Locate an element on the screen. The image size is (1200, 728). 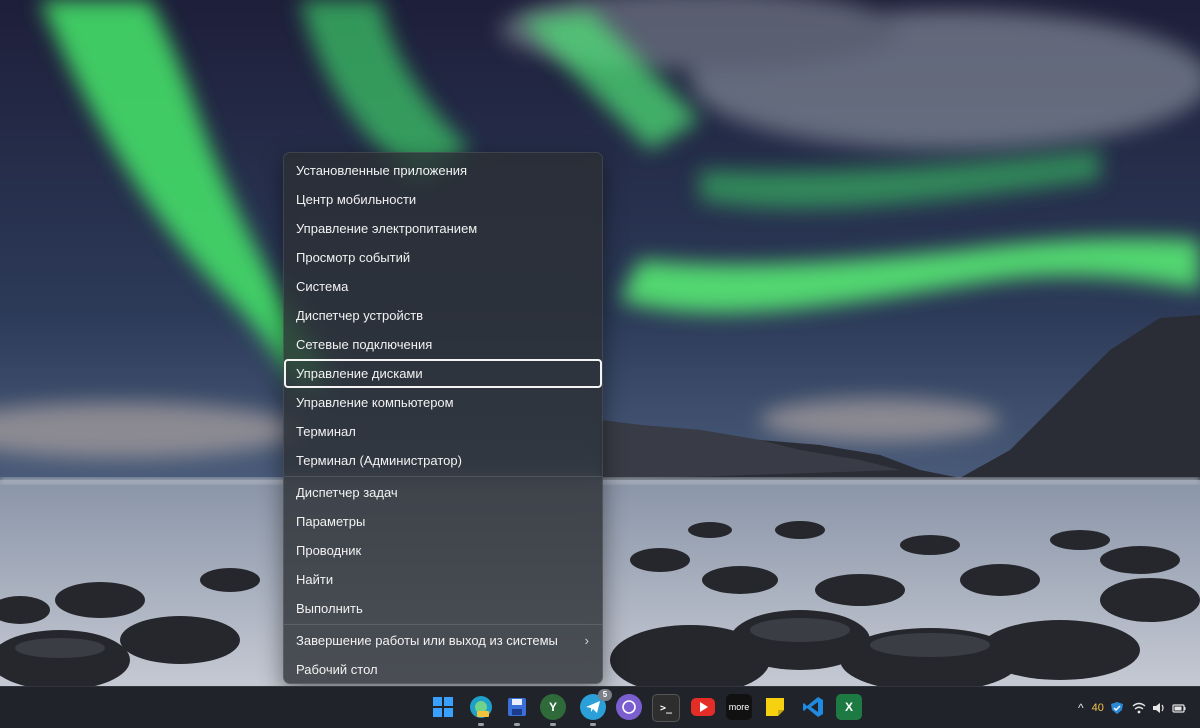
taskbar-edge is located at coordinates (481, 710).